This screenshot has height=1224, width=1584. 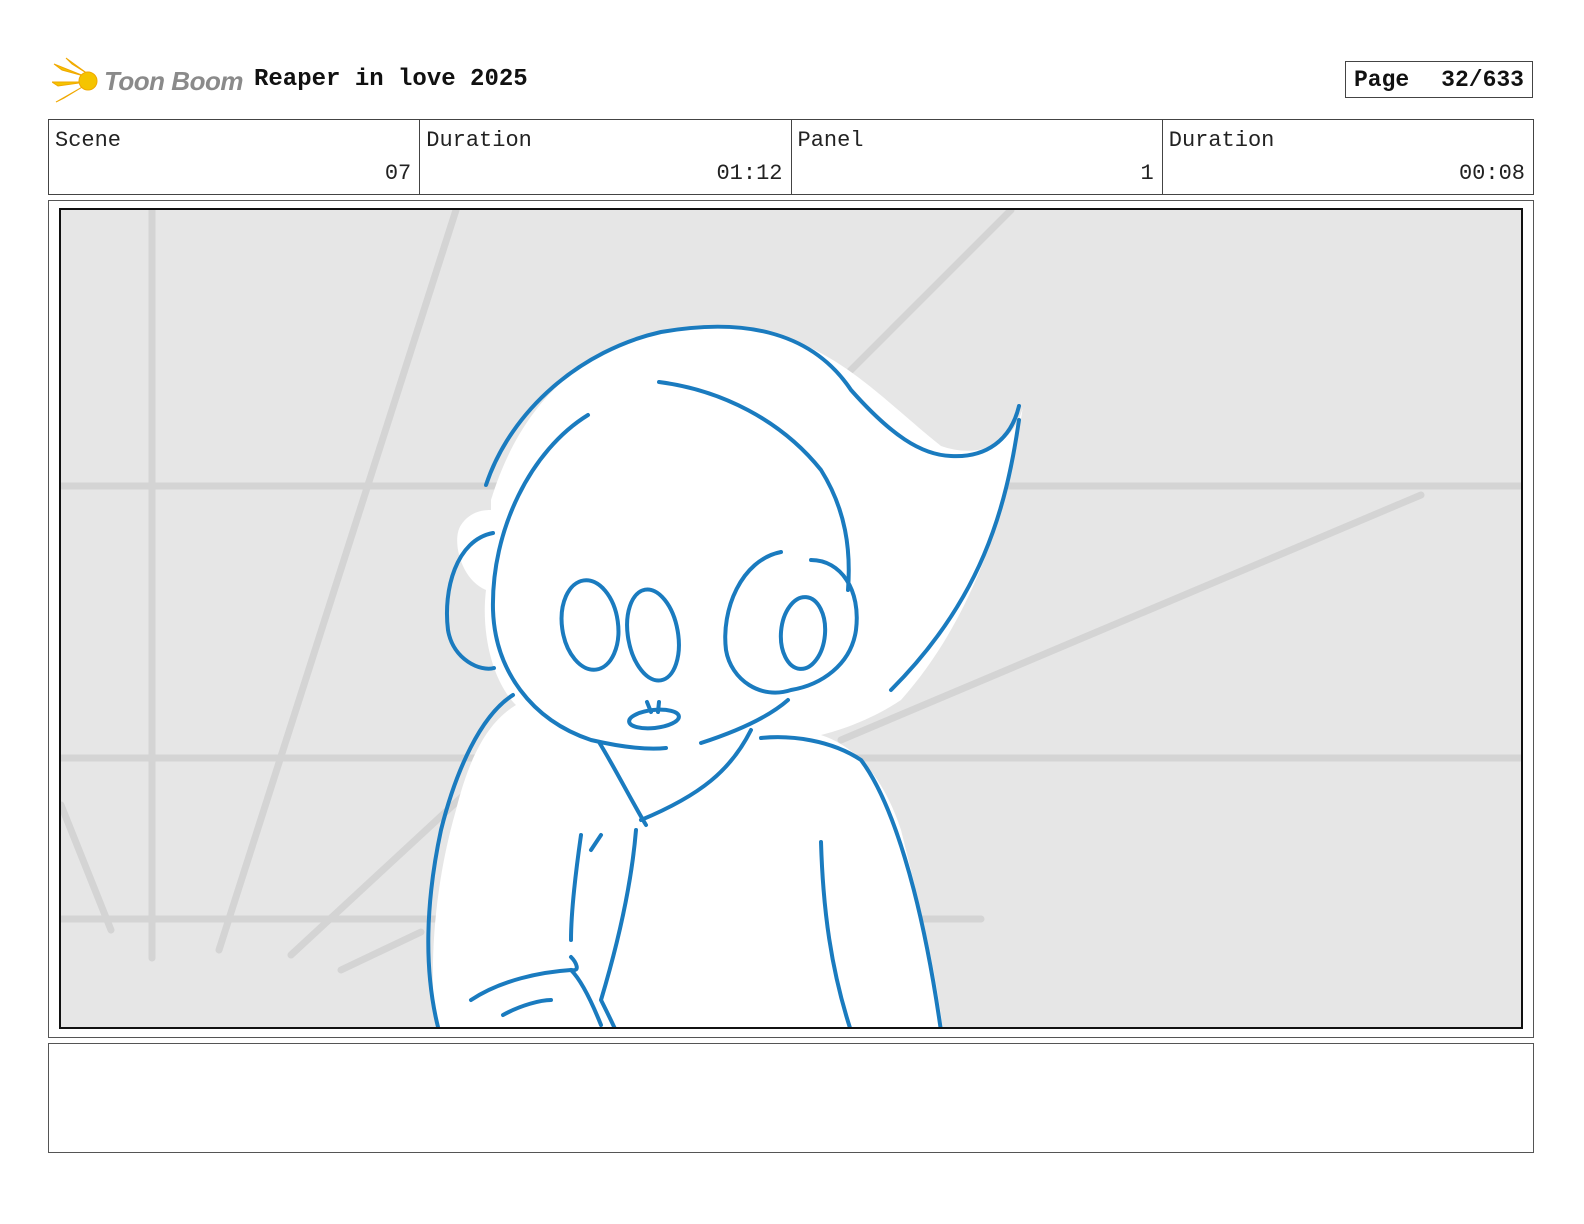 What do you see at coordinates (391, 79) in the screenshot?
I see `project-title: Reaper in love 2025` at bounding box center [391, 79].